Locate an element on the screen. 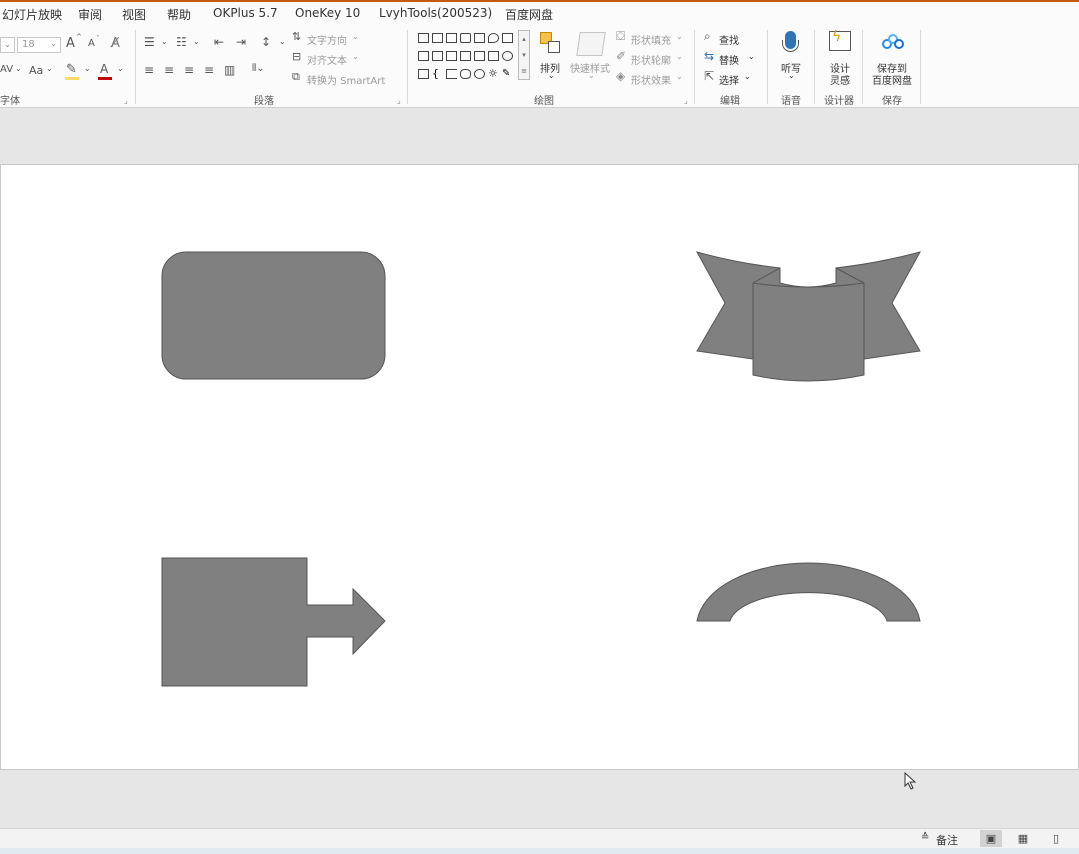 This screenshot has height=854, width=1079. gallery-pencil-icon: ✎ is located at coordinates (507, 74).